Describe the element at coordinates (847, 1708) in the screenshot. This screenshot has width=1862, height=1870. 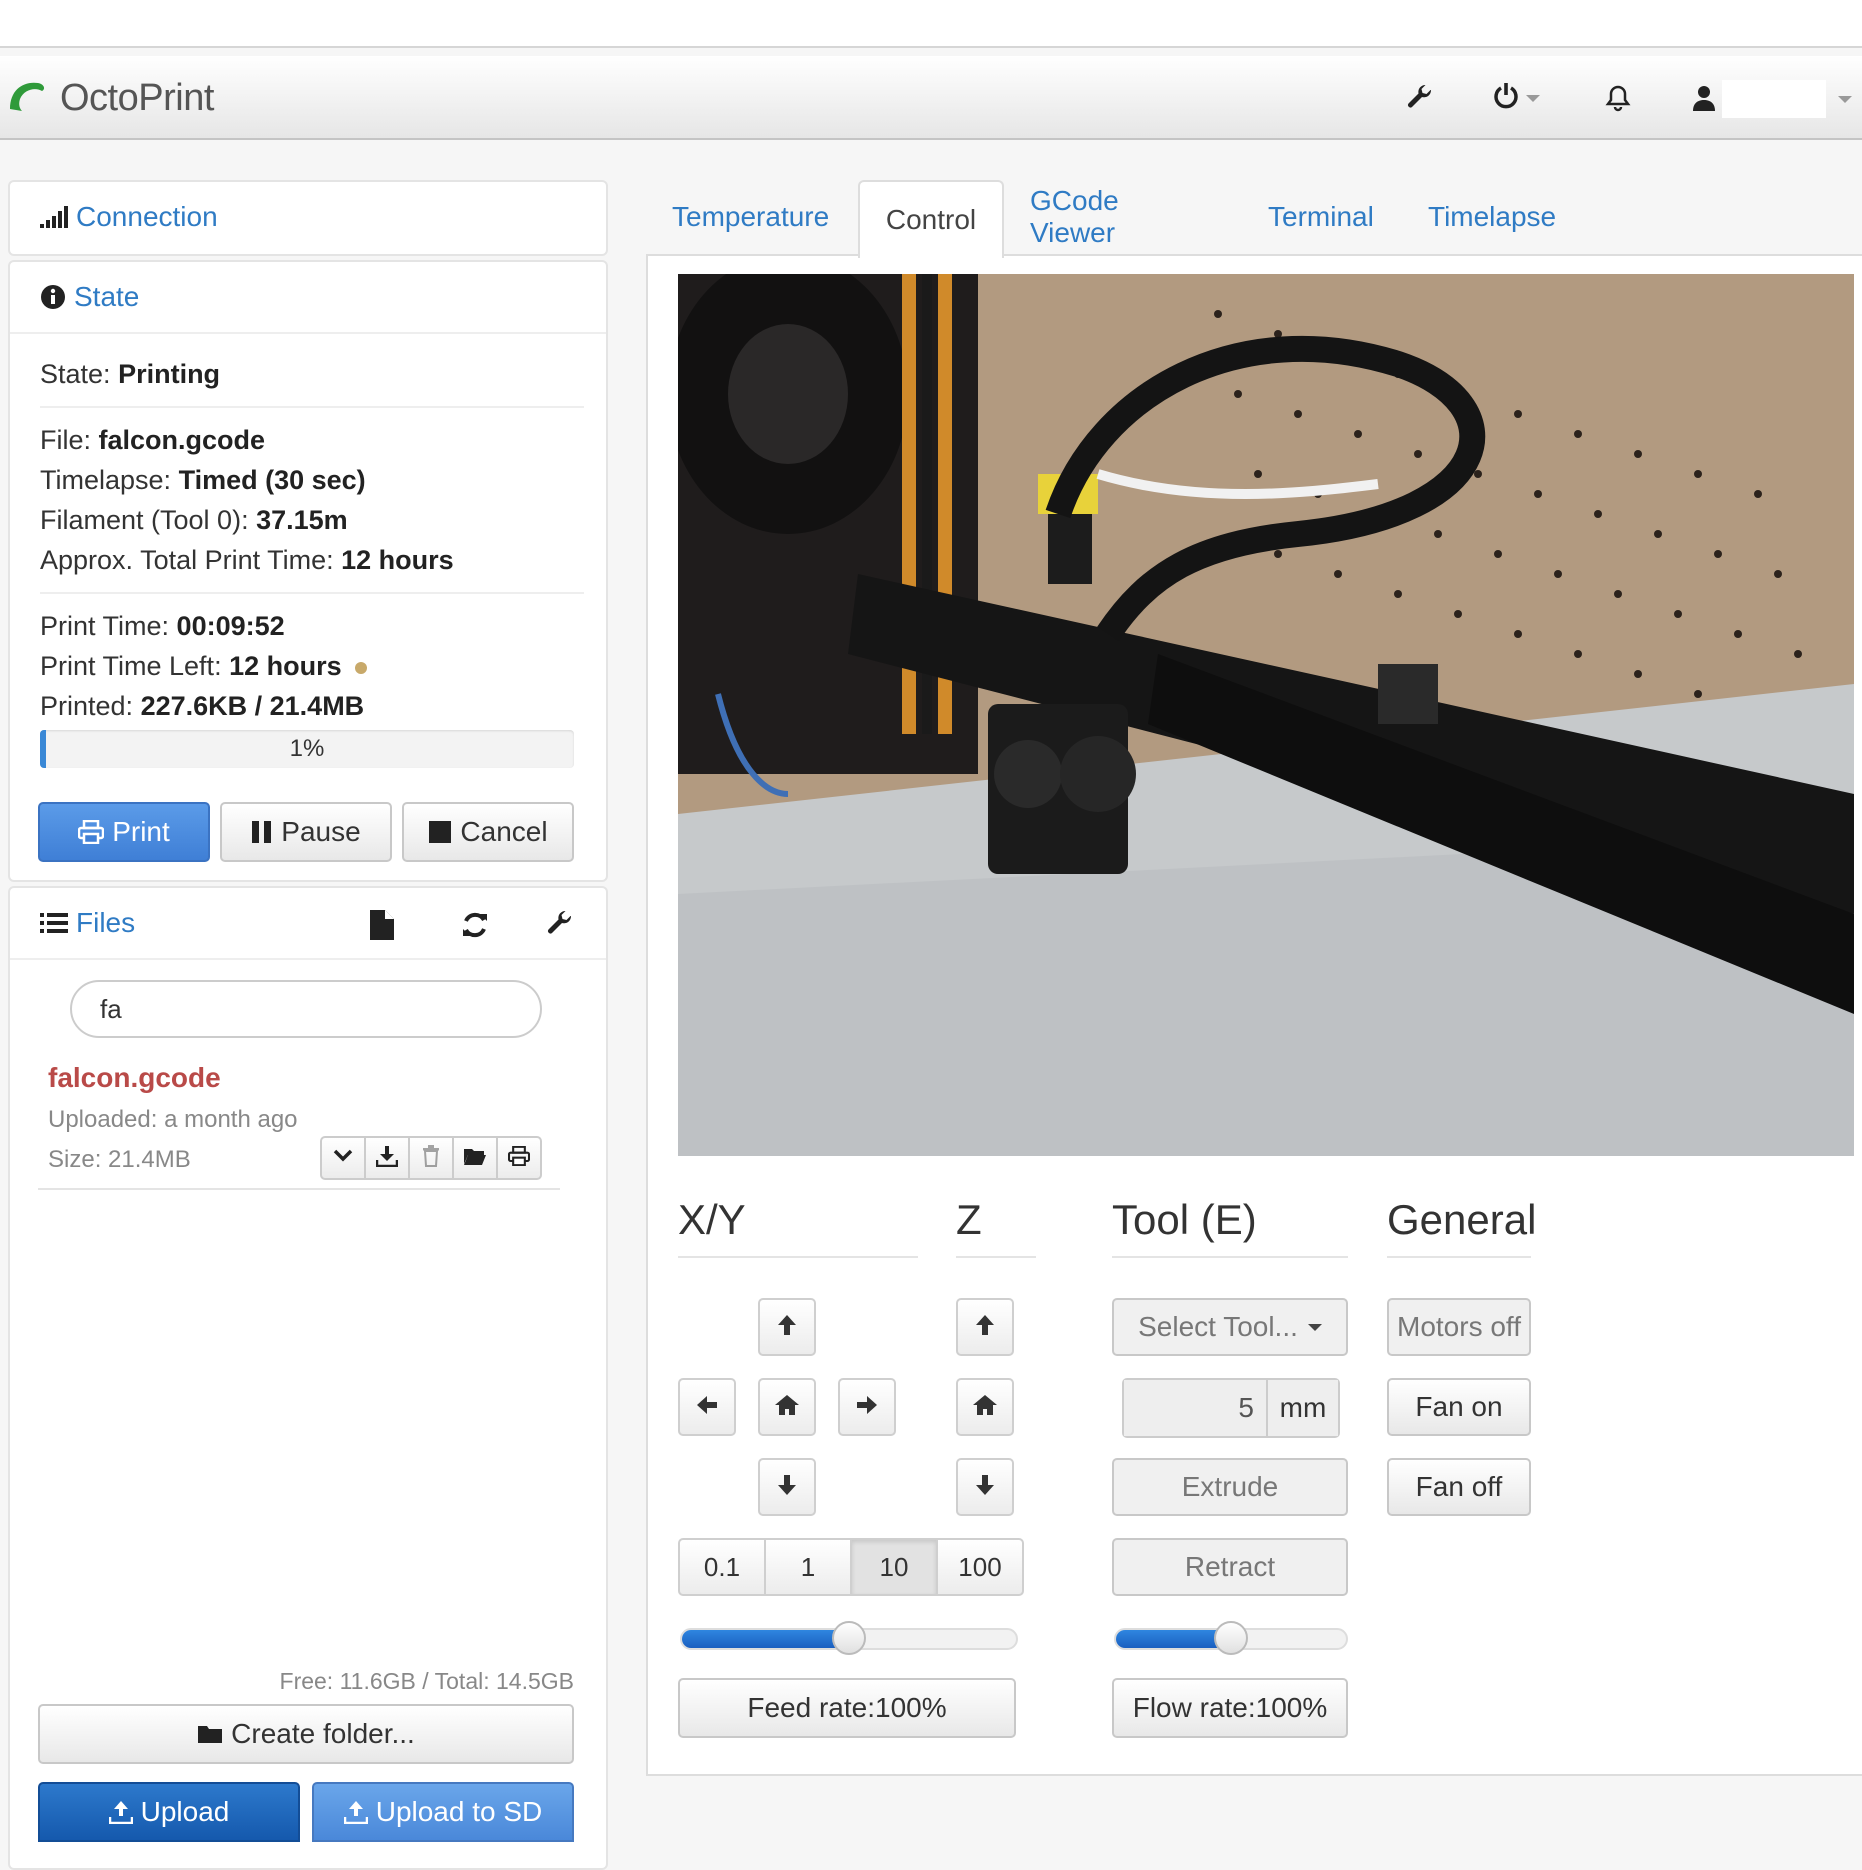
I see `feed-rate-button: Feed rate:100%` at that location.